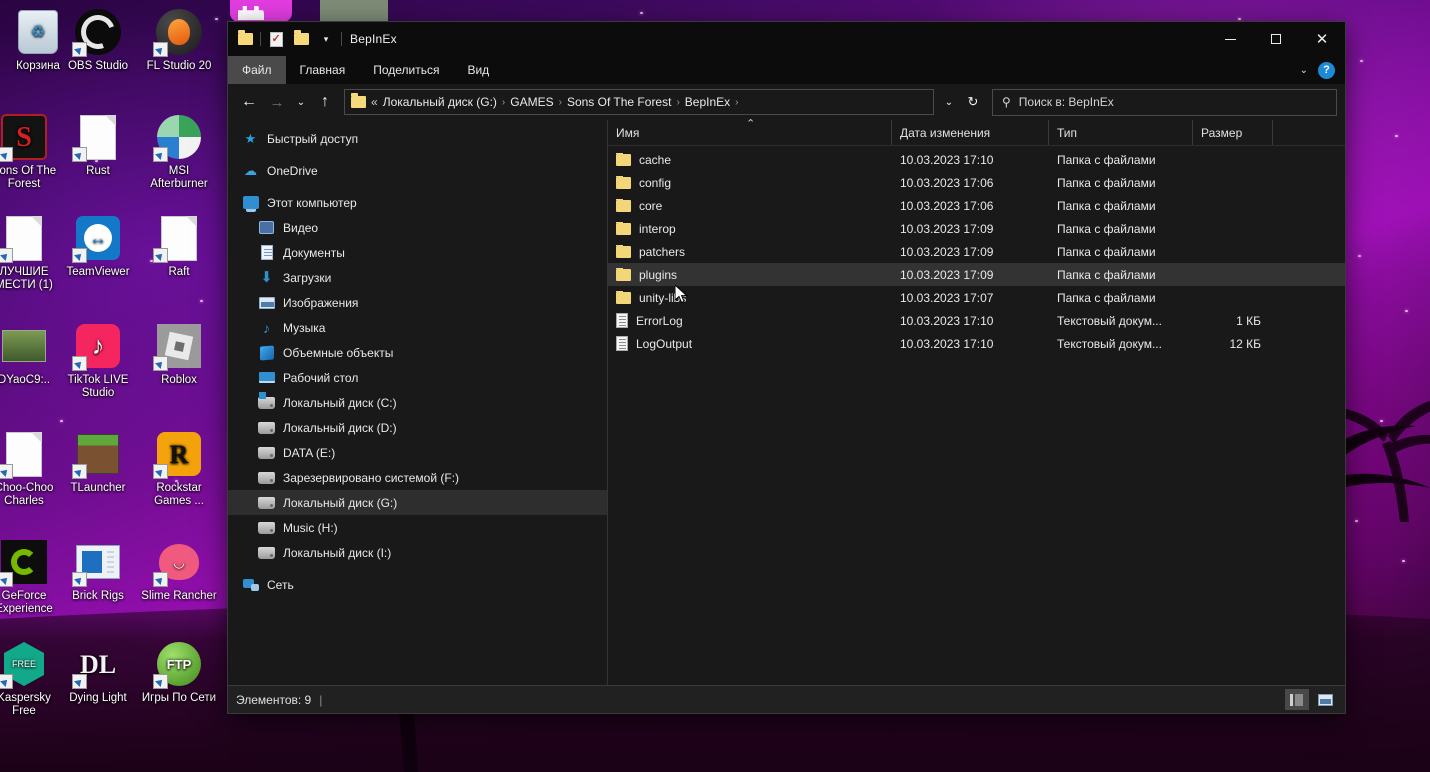 This screenshot has width=1430, height=772. What do you see at coordinates (1325, 699) in the screenshot?
I see `large-icons-view-button` at bounding box center [1325, 699].